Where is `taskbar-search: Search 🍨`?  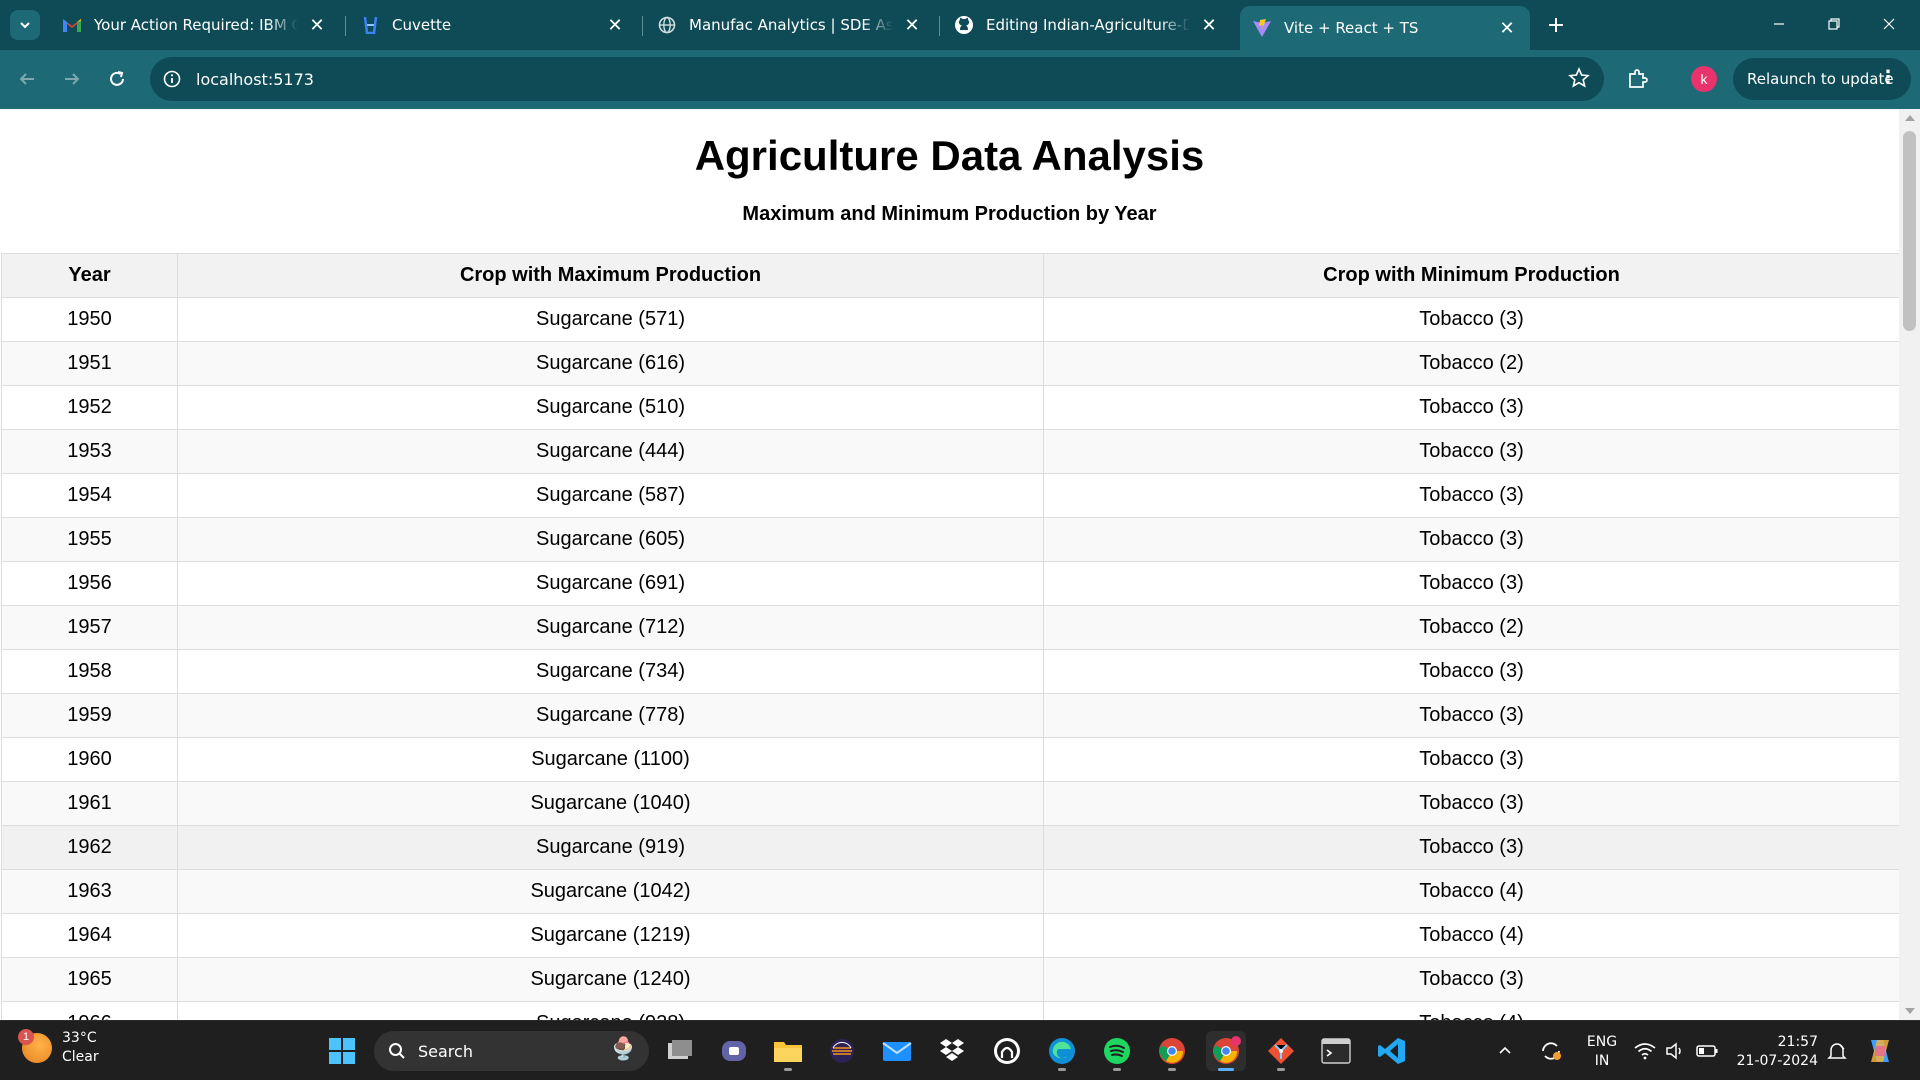
taskbar-search: Search 🍨 is located at coordinates (511, 1051).